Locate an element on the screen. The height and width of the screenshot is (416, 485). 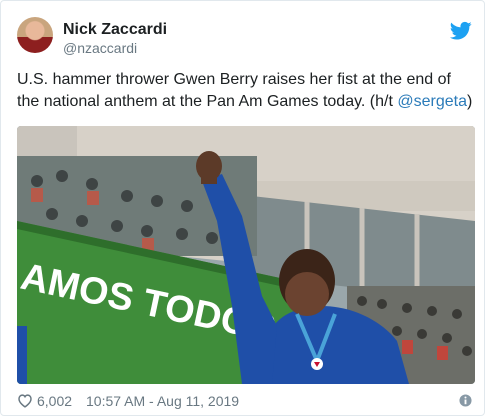
user-handle: @nzaccardi is located at coordinates (100, 48).